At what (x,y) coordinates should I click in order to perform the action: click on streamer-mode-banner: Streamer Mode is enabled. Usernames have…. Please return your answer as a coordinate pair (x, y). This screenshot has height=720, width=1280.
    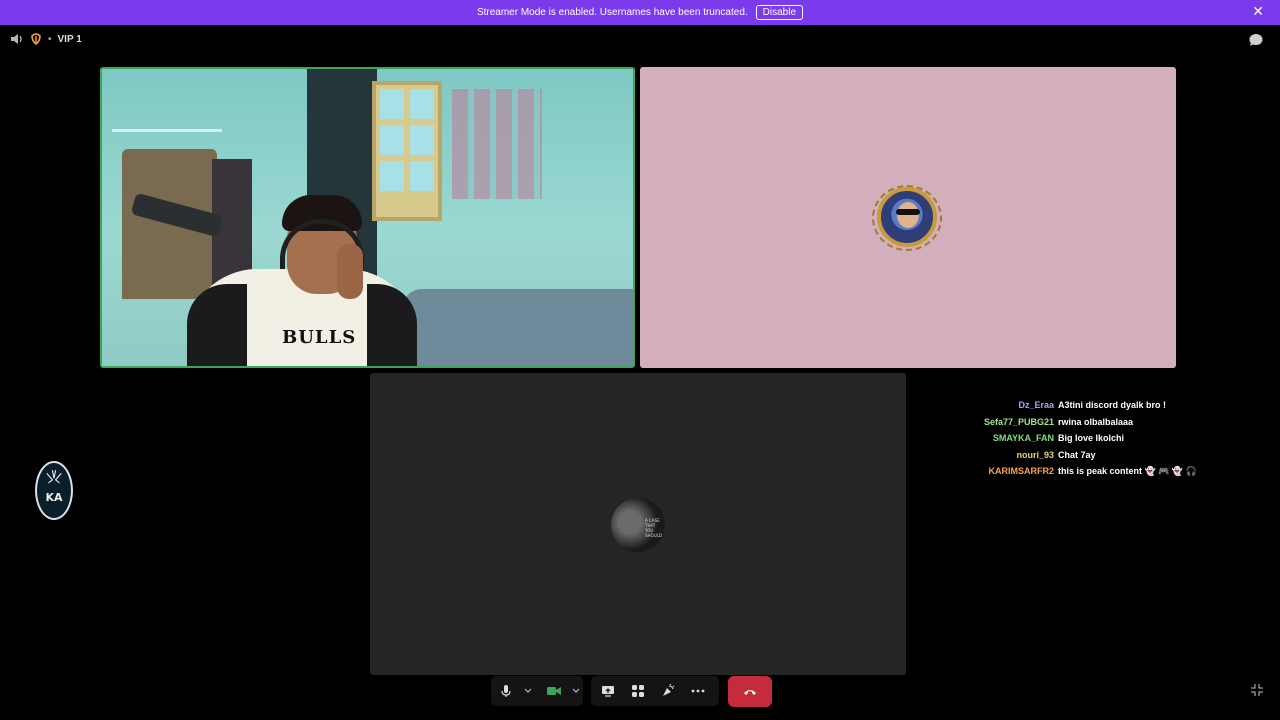
    Looking at the image, I should click on (640, 12).